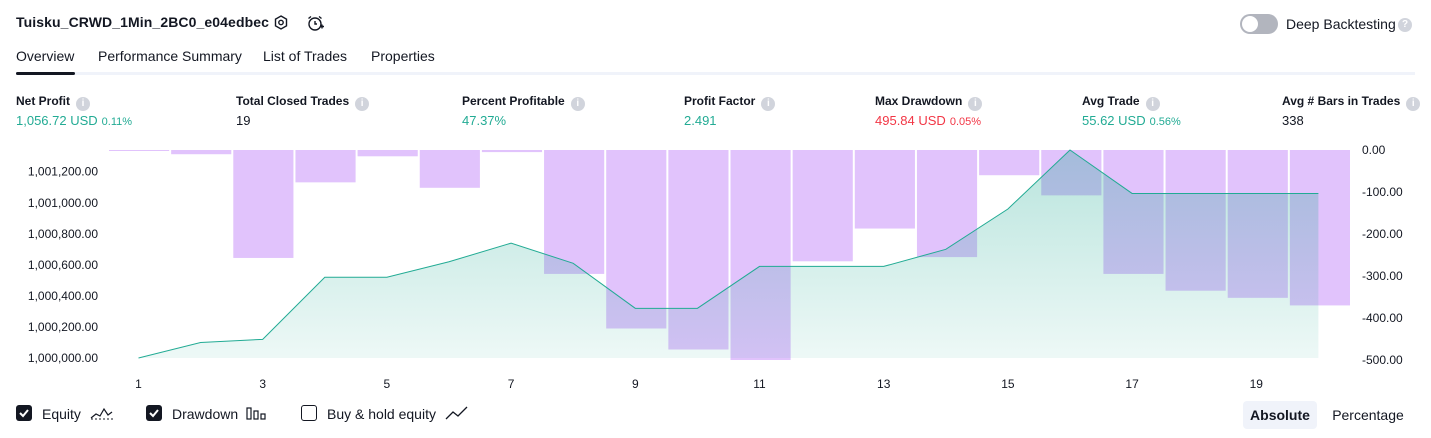 The height and width of the screenshot is (438, 1431). I want to click on tabs-divider, so click(715, 73).